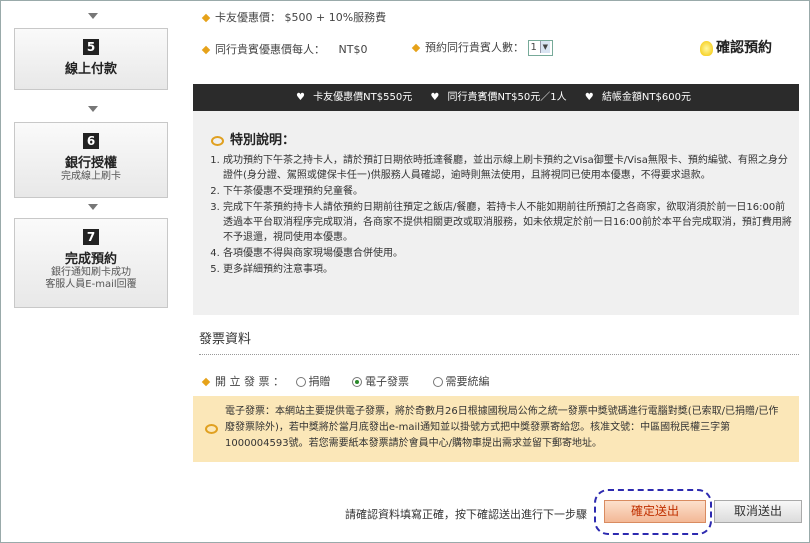 The width and height of the screenshot is (810, 543). What do you see at coordinates (91, 141) in the screenshot?
I see `step-number: 6` at bounding box center [91, 141].